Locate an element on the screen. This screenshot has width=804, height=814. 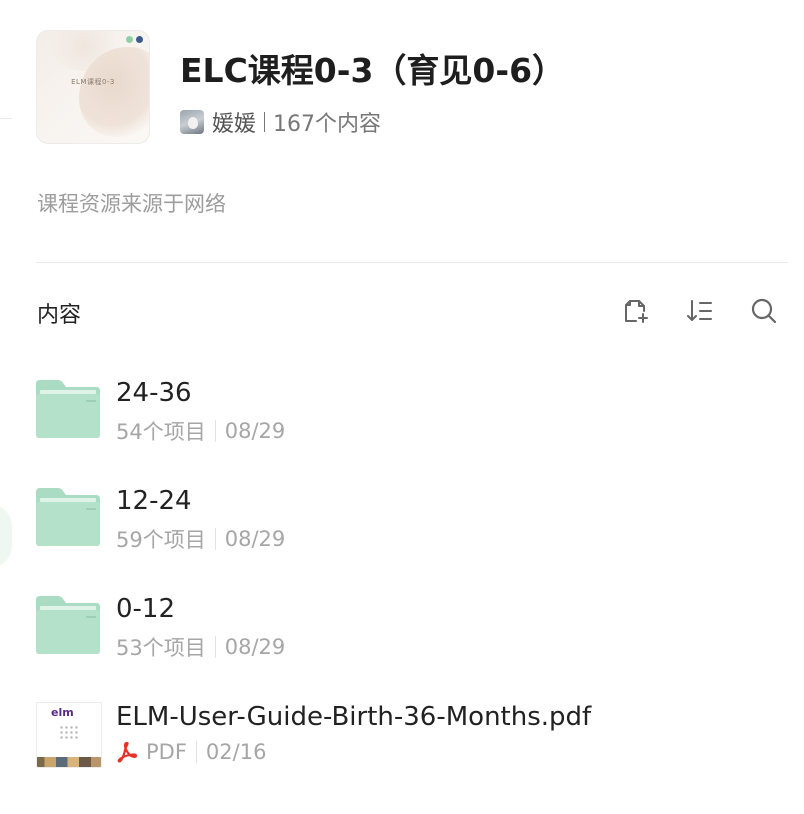
left-panel-divider is located at coordinates (6, 118).